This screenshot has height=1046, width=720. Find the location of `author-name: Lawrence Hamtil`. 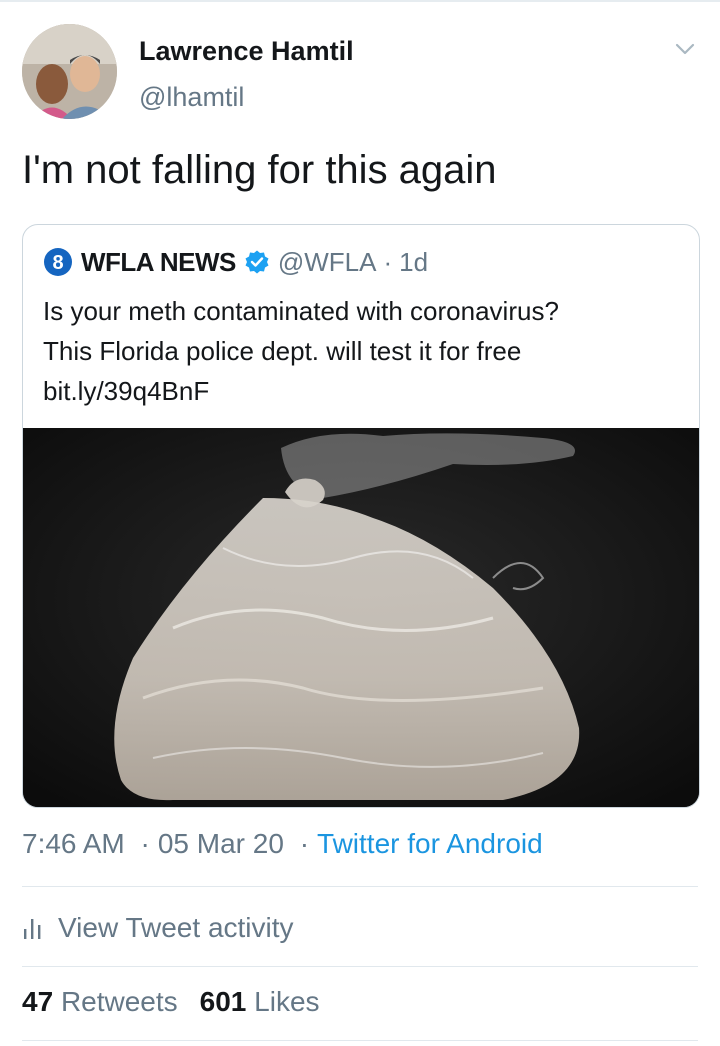

author-name: Lawrence Hamtil is located at coordinates (246, 51).